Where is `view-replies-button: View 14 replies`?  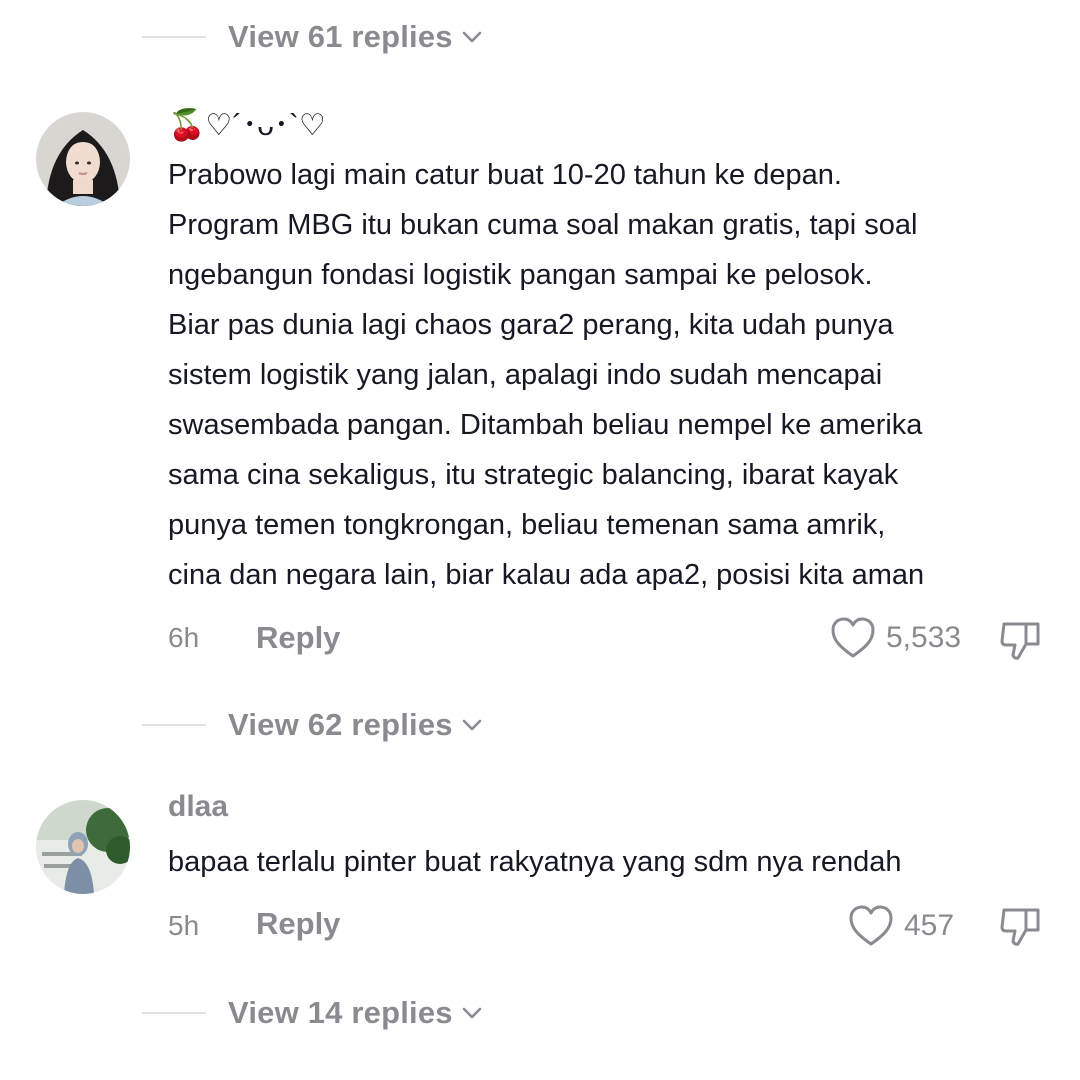
view-replies-button: View 14 replies is located at coordinates (312, 1013).